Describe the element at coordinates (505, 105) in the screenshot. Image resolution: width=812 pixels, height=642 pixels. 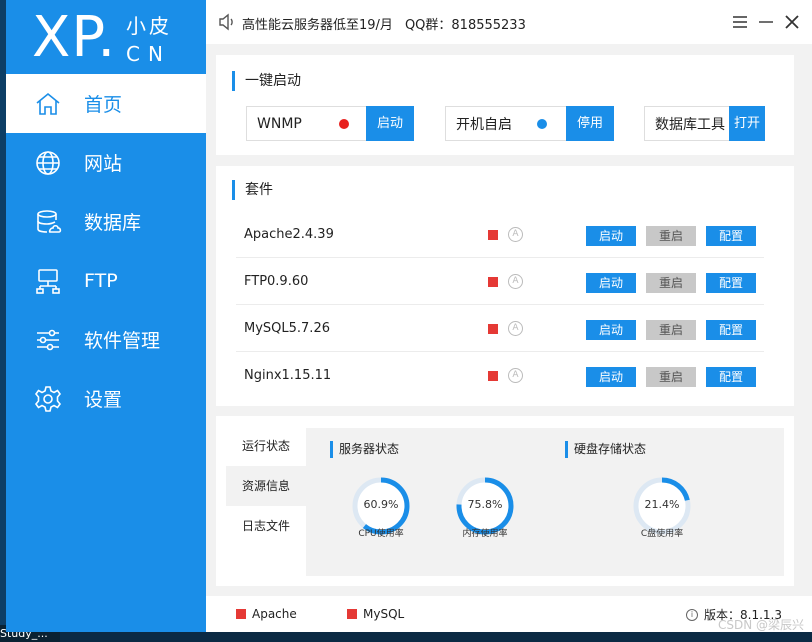
I see `quick-start-panel: 一键启动 WNMP 启动 开机自启 停用 数据库工具 打开` at that location.